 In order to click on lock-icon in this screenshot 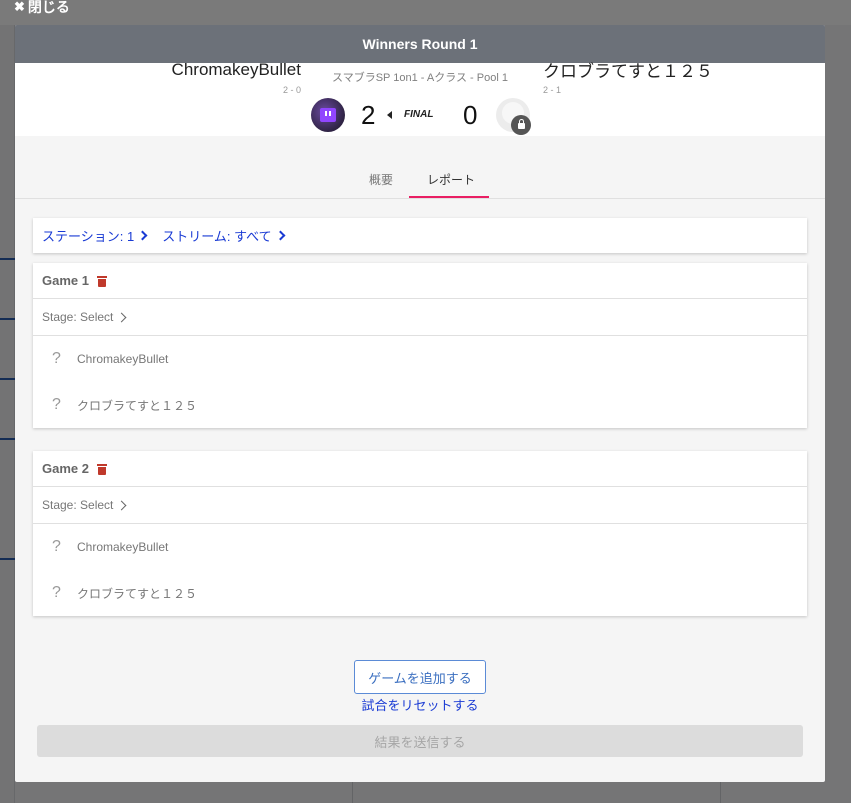, I will do `click(521, 125)`.